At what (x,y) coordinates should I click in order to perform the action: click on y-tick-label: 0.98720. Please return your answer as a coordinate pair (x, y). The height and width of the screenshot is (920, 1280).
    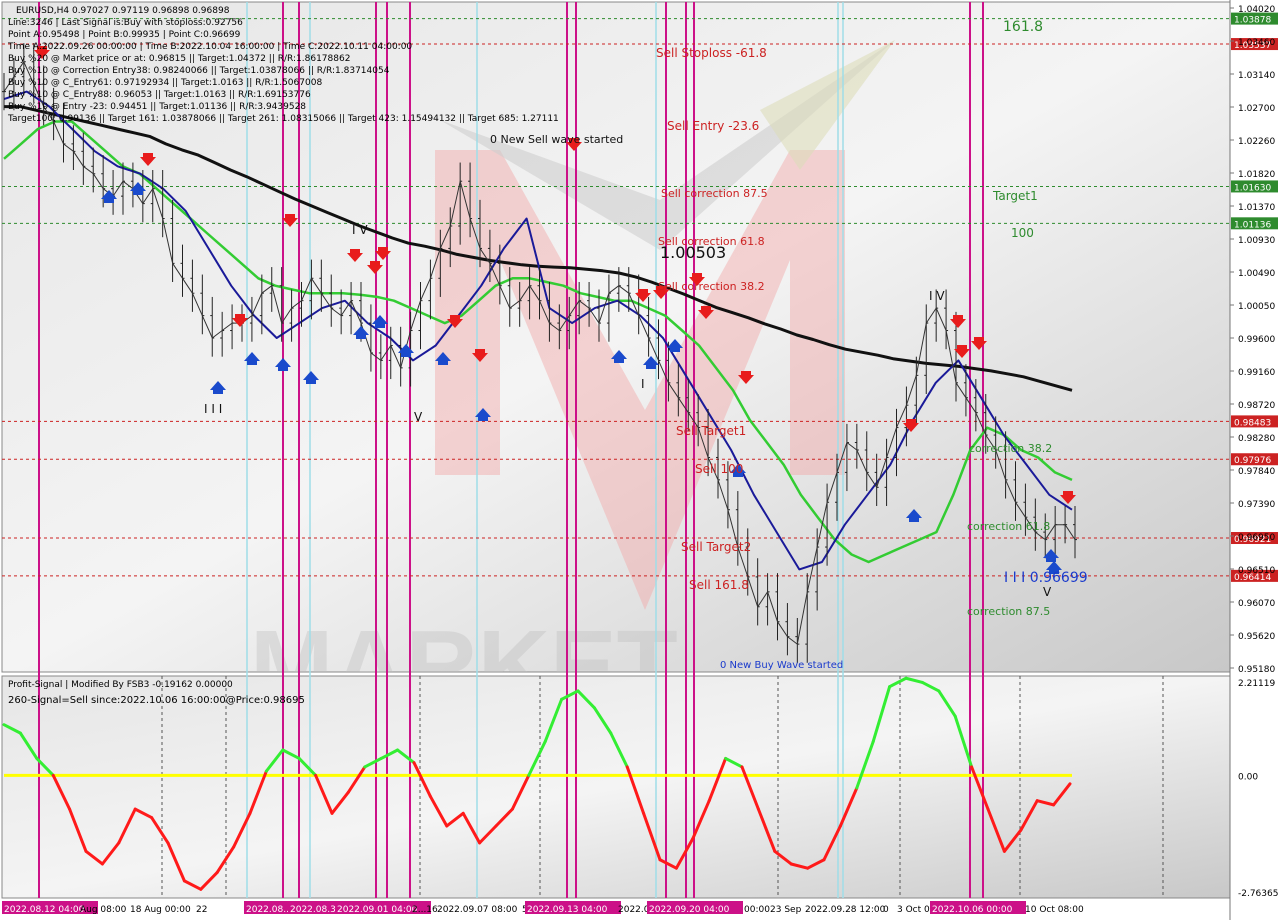
    Looking at the image, I should click on (1256, 406).